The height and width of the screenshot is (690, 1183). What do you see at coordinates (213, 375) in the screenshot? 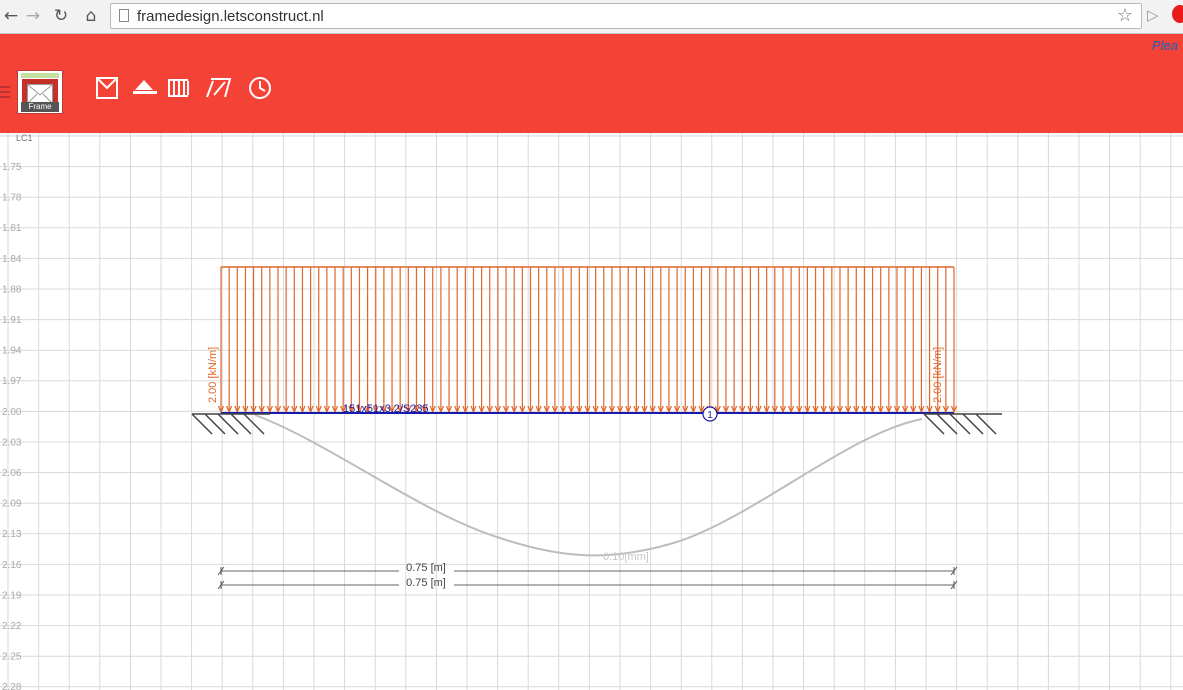
I see `load-left-label: 2.00 [kN/m]` at bounding box center [213, 375].